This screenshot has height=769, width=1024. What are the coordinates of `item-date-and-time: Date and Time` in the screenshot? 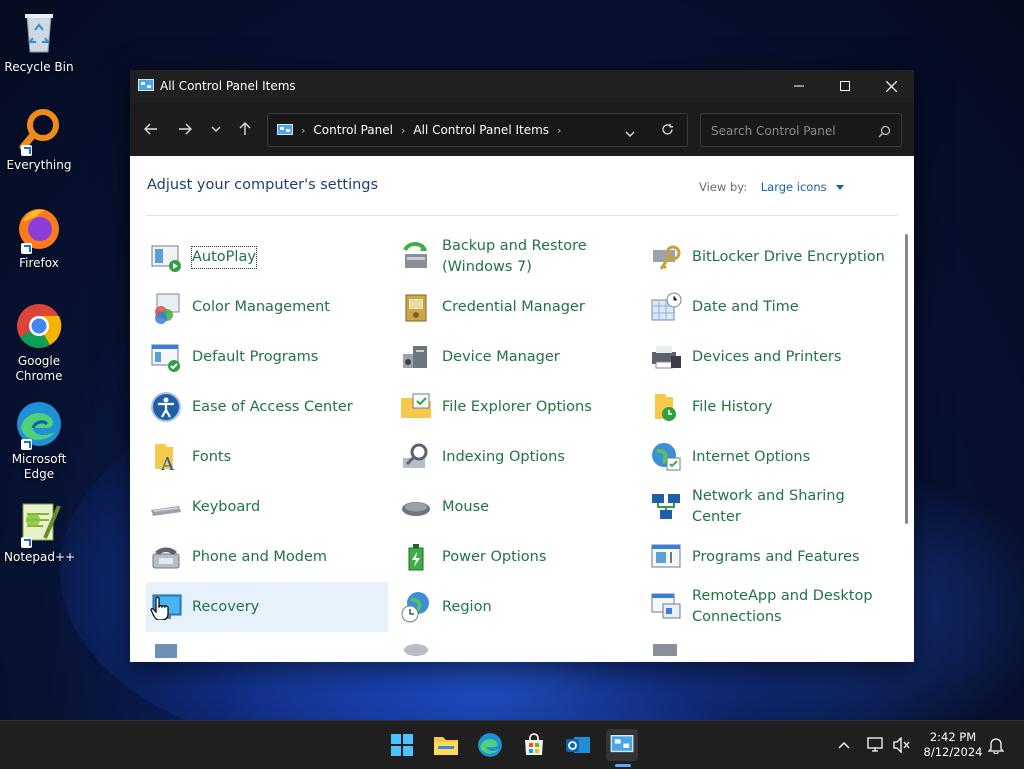 It's located at (767, 307).